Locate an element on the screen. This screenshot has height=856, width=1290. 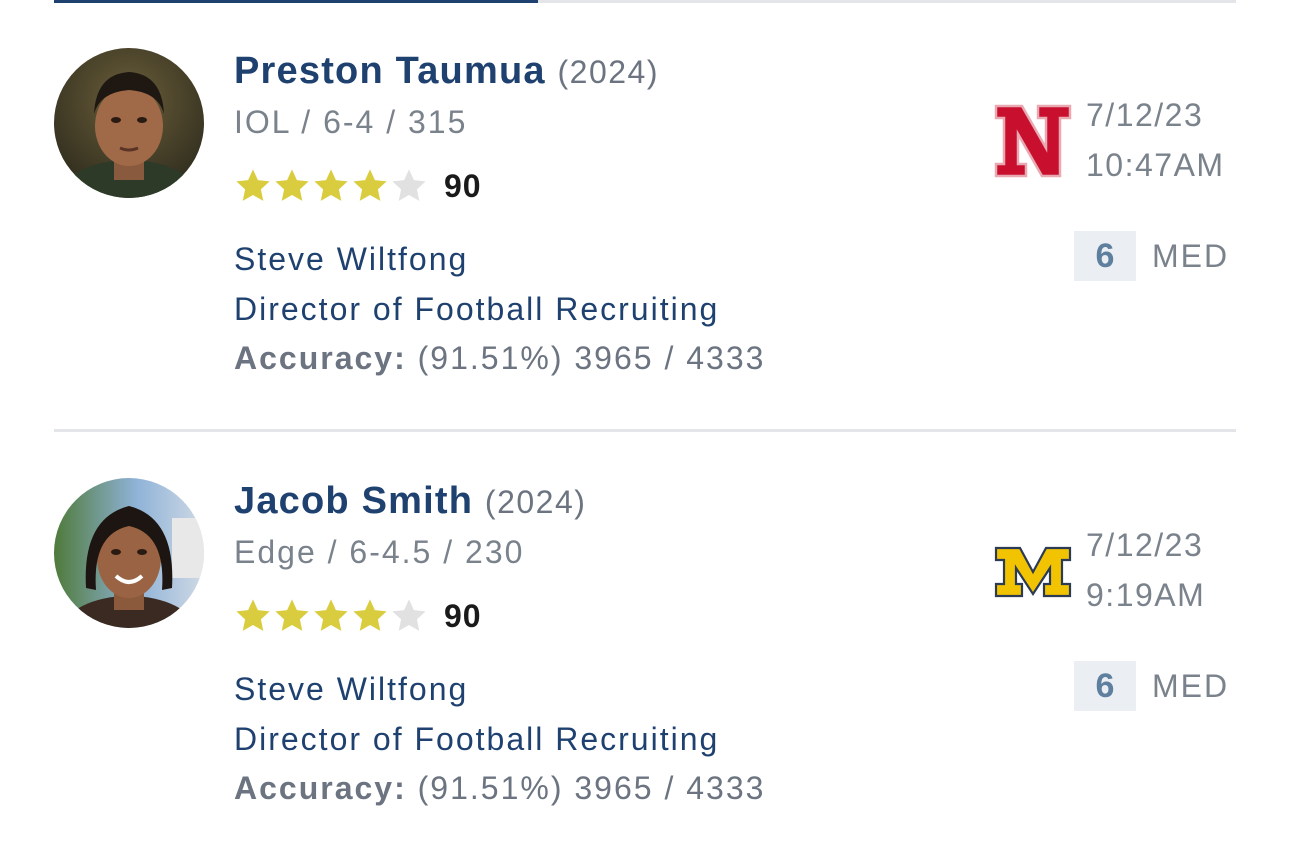
michigan-logo-icon is located at coordinates (1033, 571).